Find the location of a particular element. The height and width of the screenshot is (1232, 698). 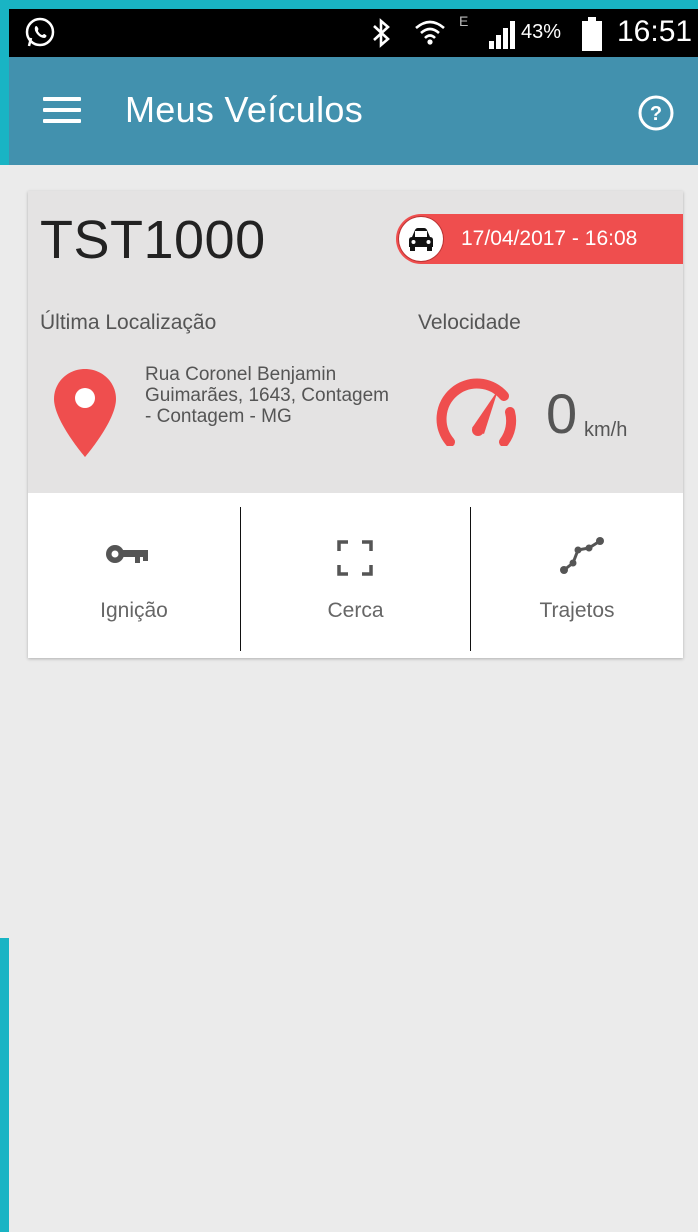

menu-icon is located at coordinates (62, 112).